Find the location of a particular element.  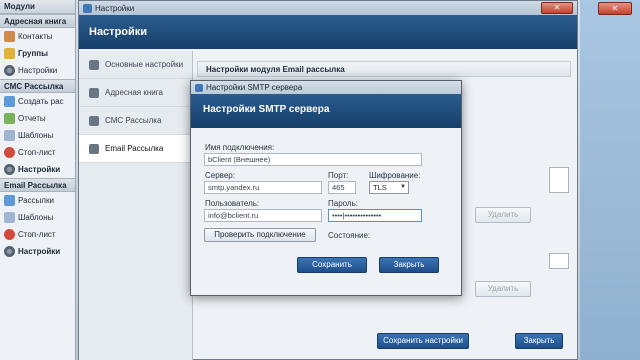

port-field: 465 is located at coordinates (342, 187).